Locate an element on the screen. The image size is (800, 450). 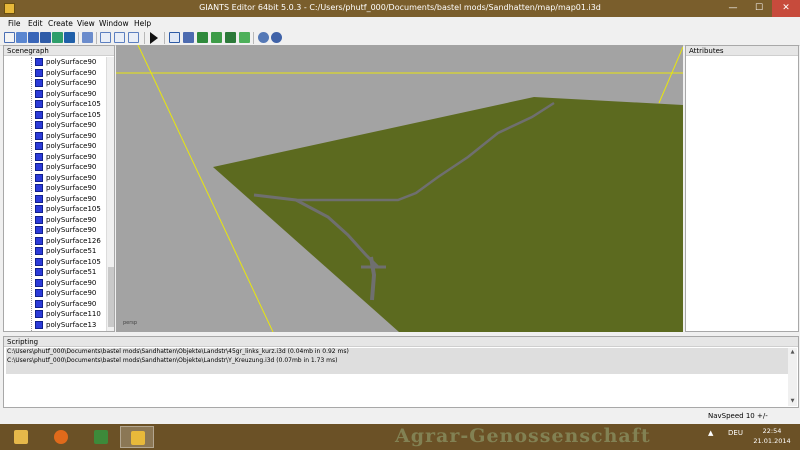
terrain-sculpt-icon is located at coordinates (202, 37).